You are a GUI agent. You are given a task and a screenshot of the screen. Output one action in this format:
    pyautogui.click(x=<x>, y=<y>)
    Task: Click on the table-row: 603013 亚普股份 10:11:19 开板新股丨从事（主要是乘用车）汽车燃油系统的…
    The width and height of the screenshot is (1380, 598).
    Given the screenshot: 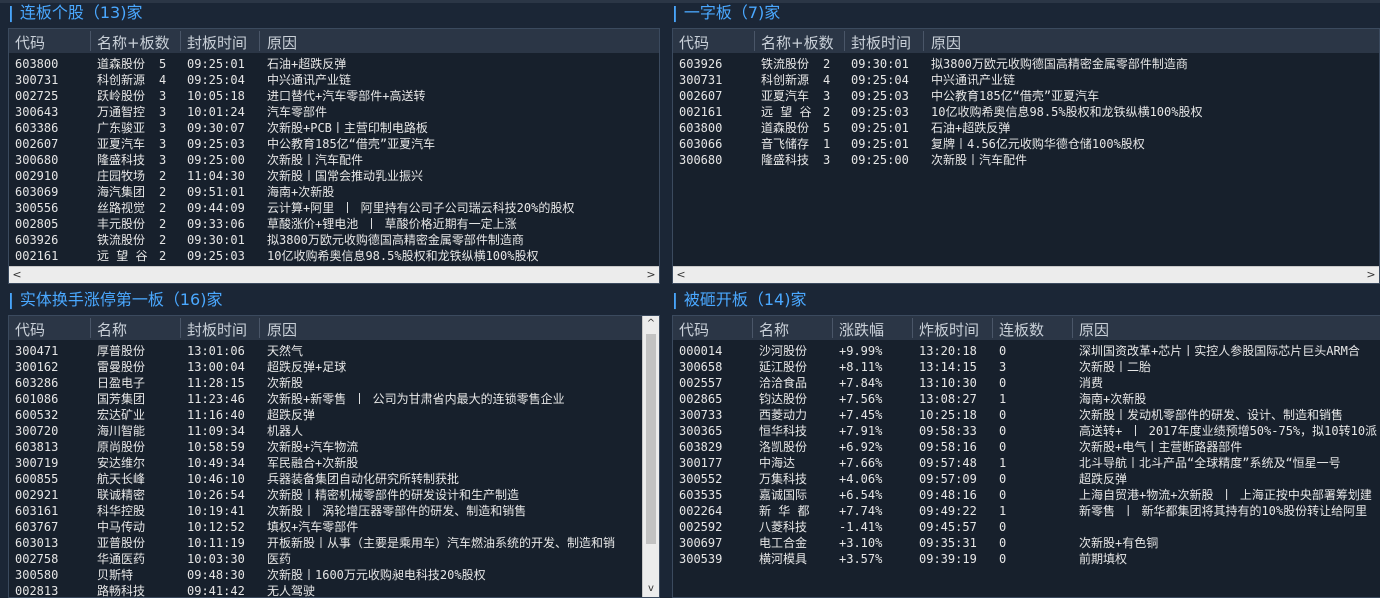 What is the action you would take?
    pyautogui.click(x=325, y=543)
    